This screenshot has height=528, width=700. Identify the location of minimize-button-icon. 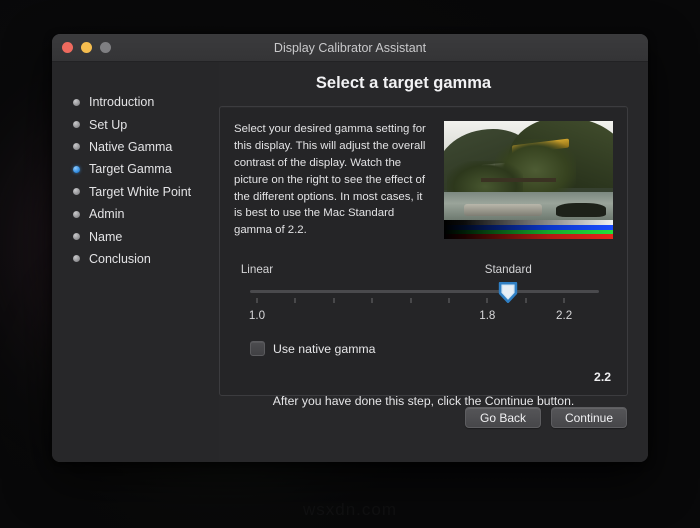
(86, 47).